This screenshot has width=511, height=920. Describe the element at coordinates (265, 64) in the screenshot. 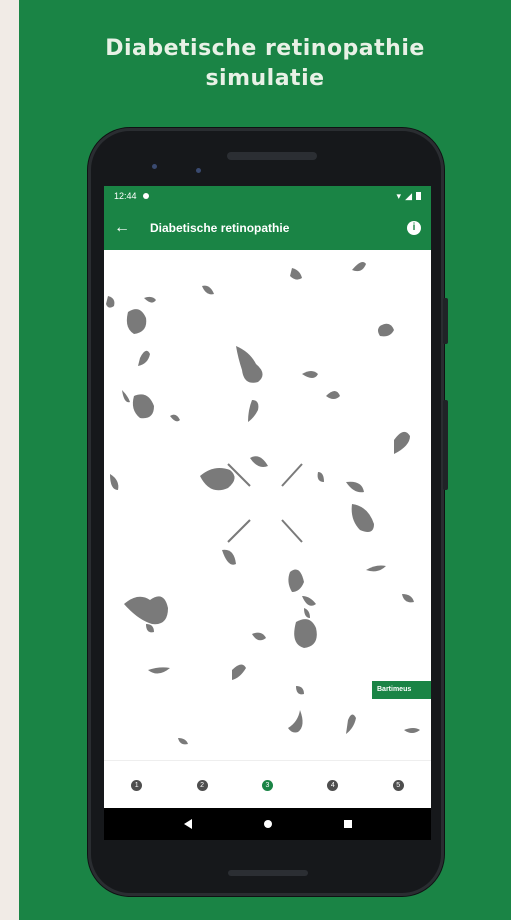

I see `promo-title: Diabetische retinopathie simulatie` at that location.